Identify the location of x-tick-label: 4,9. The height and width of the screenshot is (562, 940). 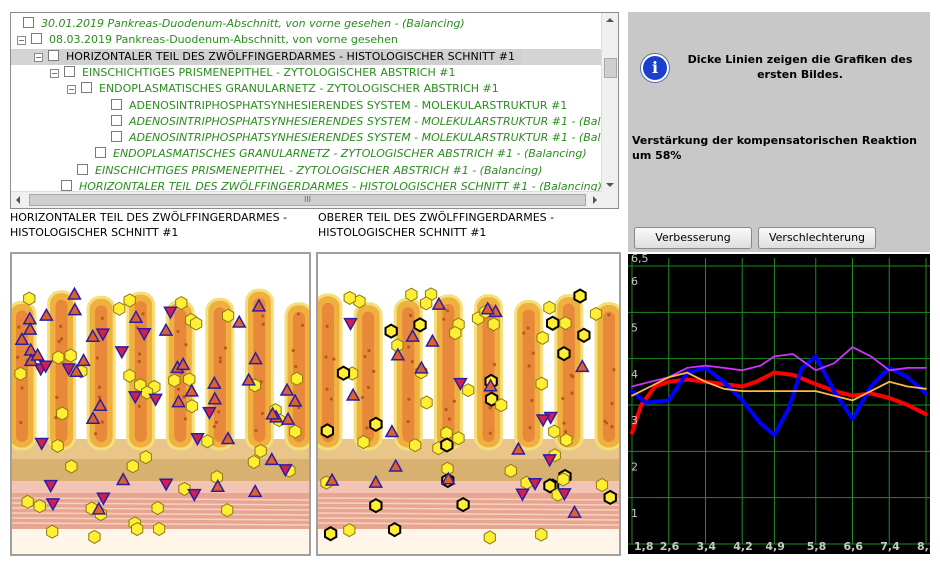
(775, 546).